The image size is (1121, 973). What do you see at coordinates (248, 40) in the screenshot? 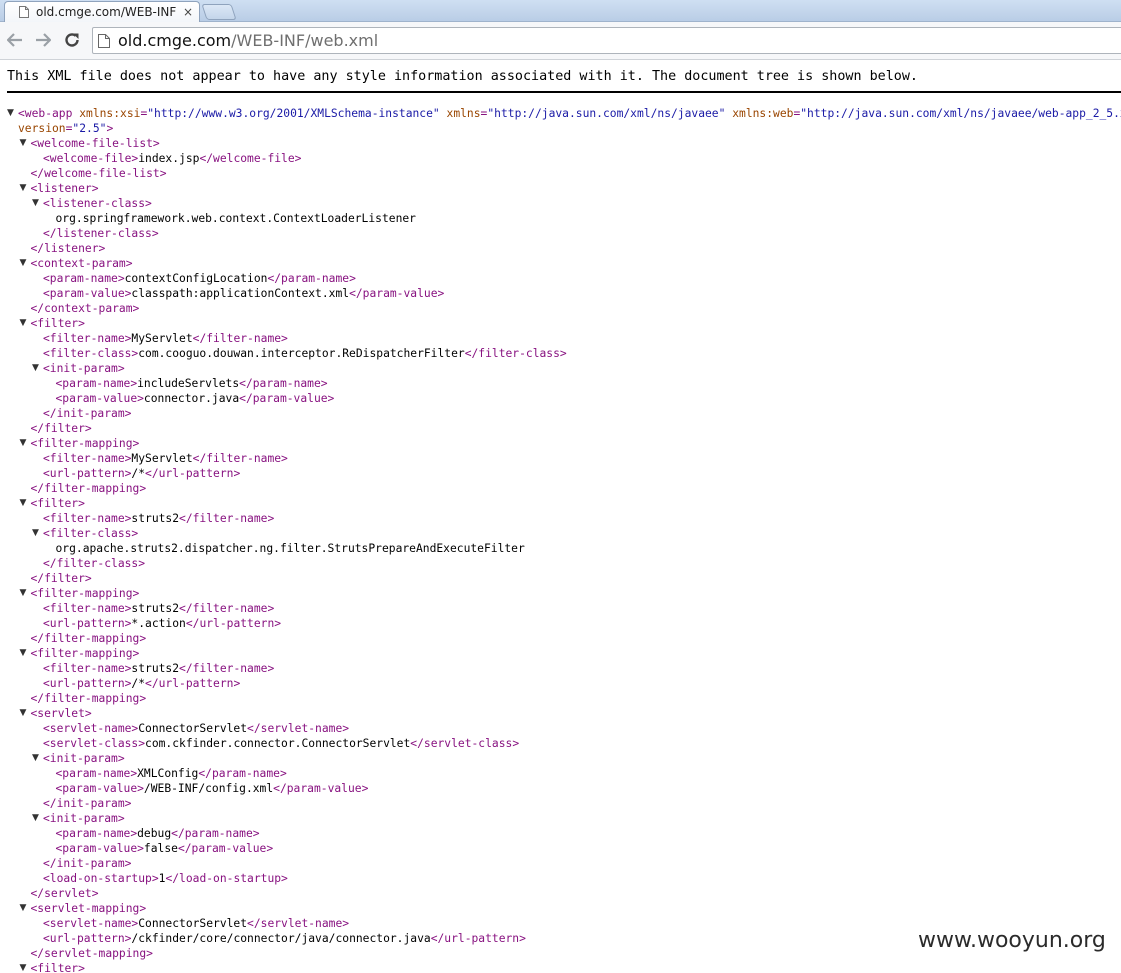
I see `url-text: old.cmge.com/WEB-INF/web.xml` at bounding box center [248, 40].